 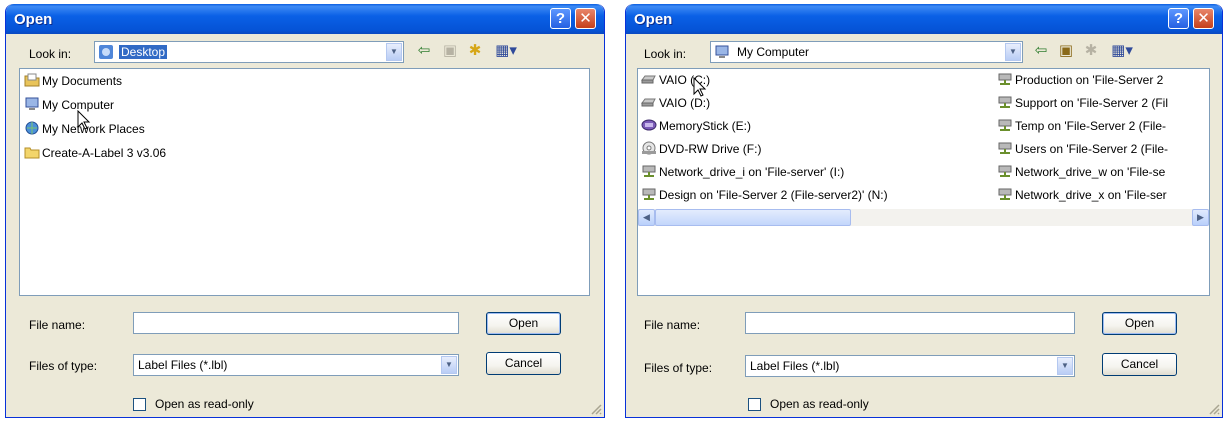 I want to click on list-item: Production on 'File-Server 2, so click(x=1080, y=80).